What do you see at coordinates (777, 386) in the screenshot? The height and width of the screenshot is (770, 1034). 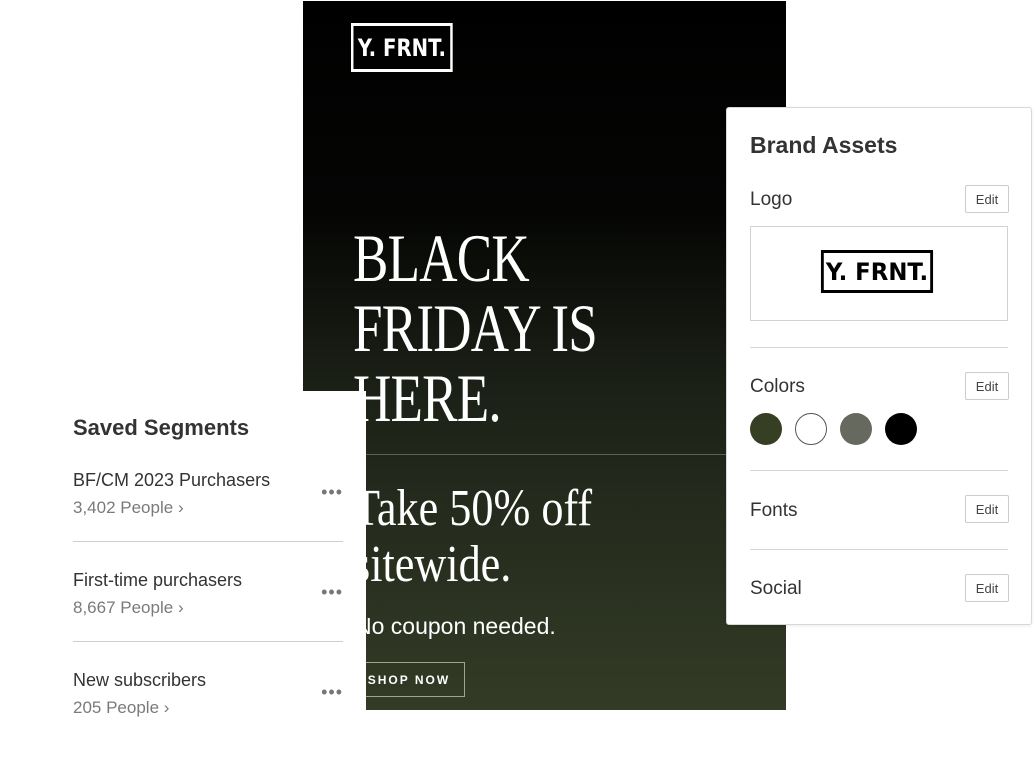 I see `colors-label: Colors` at bounding box center [777, 386].